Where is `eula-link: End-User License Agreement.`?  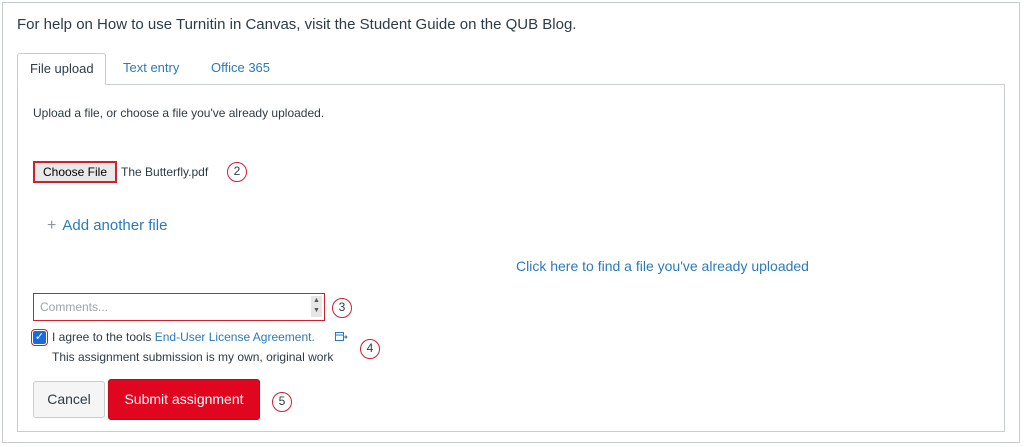 eula-link: End-User License Agreement. is located at coordinates (235, 337).